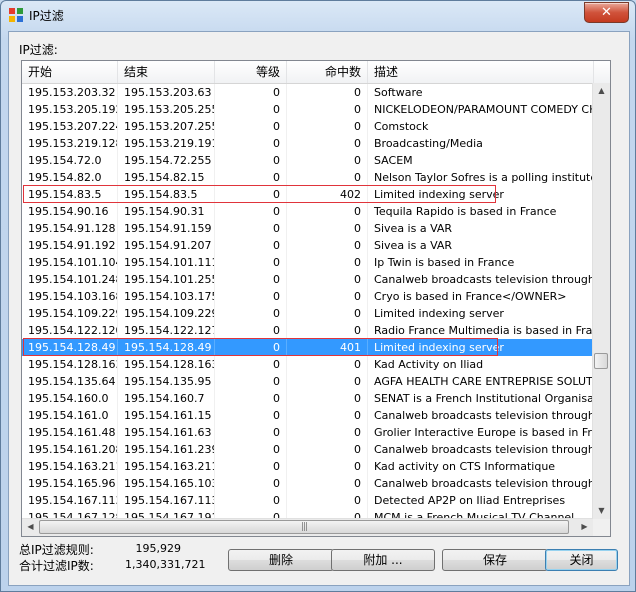 The height and width of the screenshot is (592, 636). I want to click on horizontal-scrollbar: ◀ ||| ▶, so click(307, 527).